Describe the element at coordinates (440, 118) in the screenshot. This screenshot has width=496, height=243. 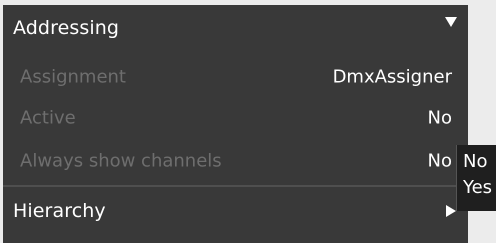
I see `property-value-active: No` at that location.